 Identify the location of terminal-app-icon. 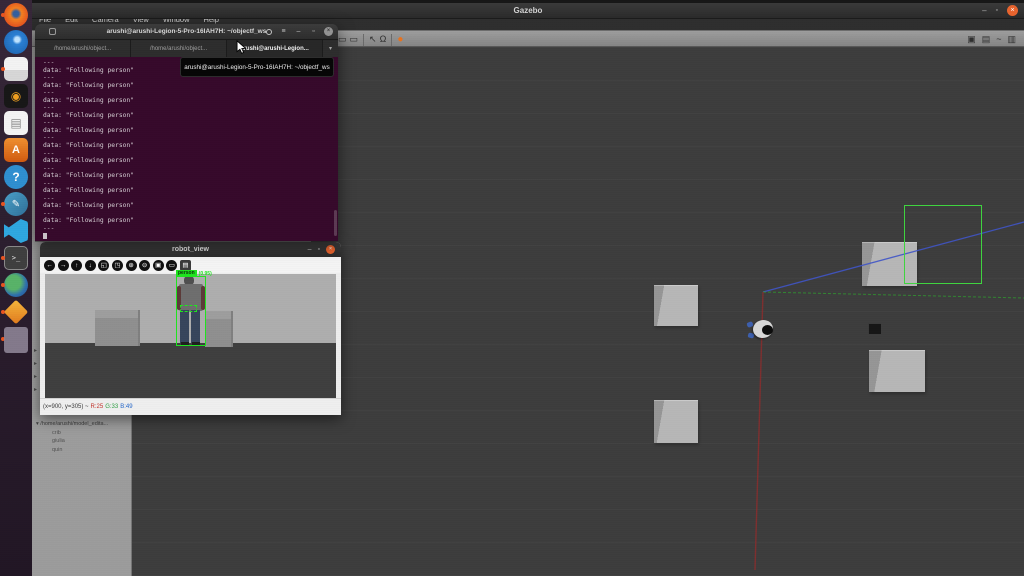
(52, 31).